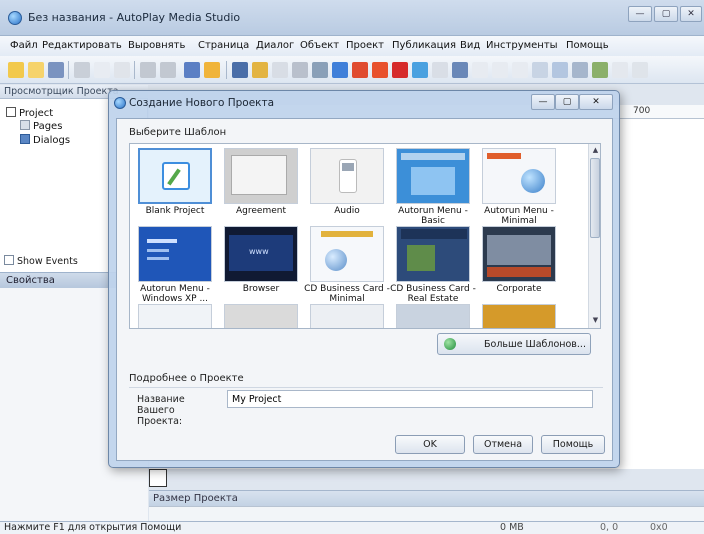  I want to click on choose-template-label: Выберите Шаблон, so click(178, 132).